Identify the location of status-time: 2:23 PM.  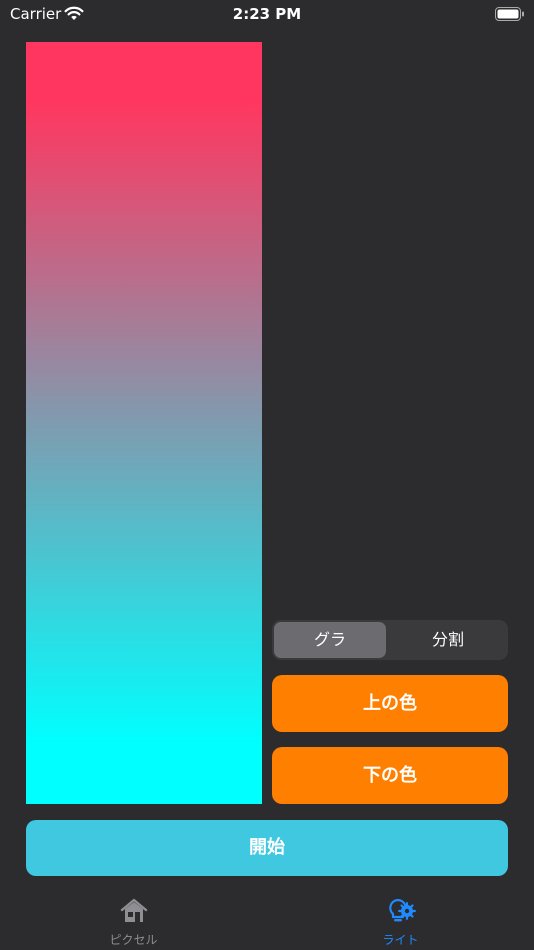
(267, 14).